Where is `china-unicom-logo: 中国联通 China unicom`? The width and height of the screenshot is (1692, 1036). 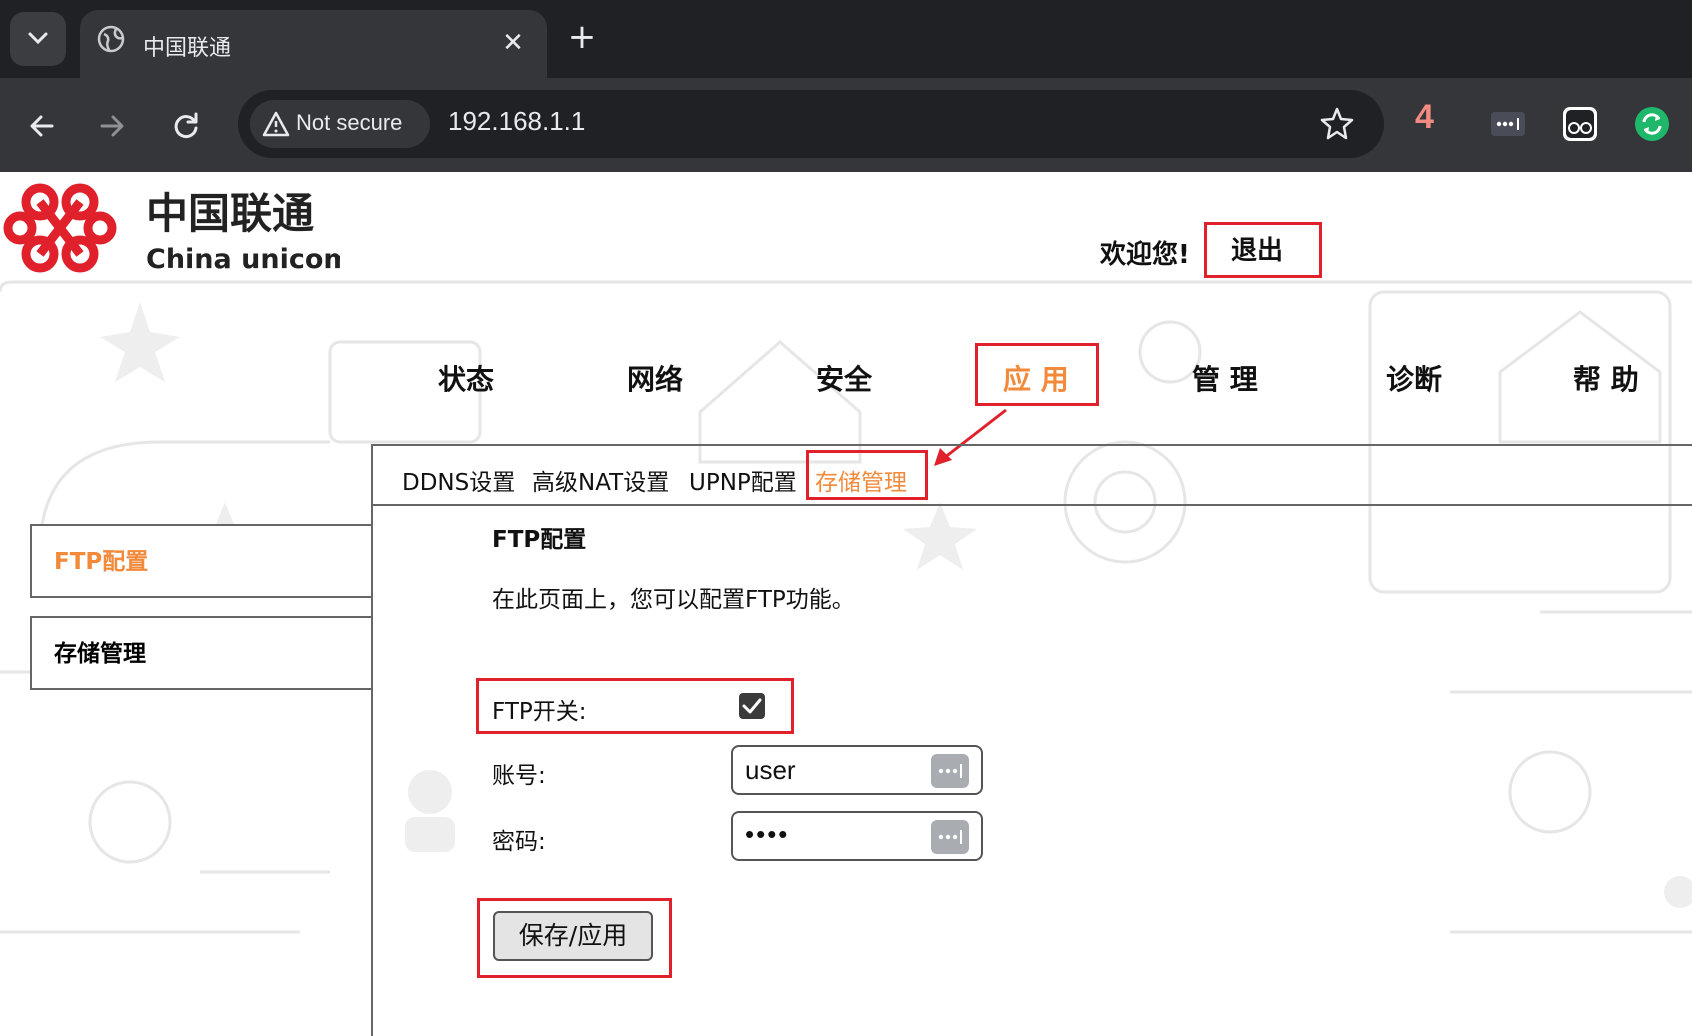
china-unicom-logo: 中国联通 China unicom is located at coordinates (171, 229).